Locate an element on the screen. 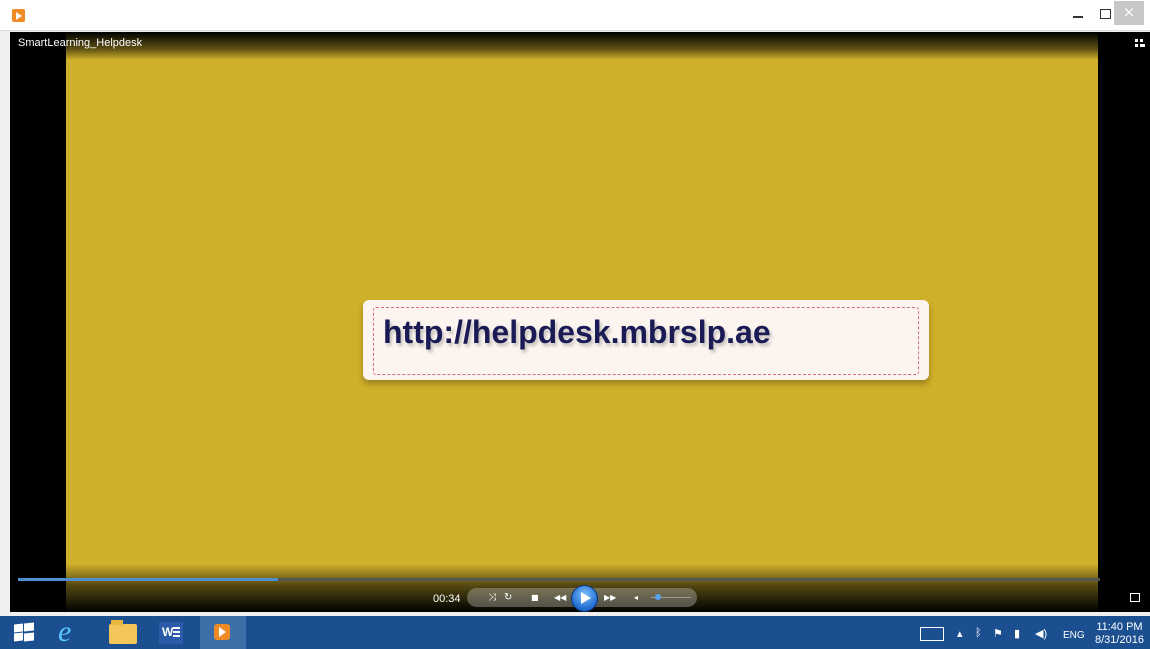 The height and width of the screenshot is (649, 1150). close-icon: × is located at coordinates (1129, 12).